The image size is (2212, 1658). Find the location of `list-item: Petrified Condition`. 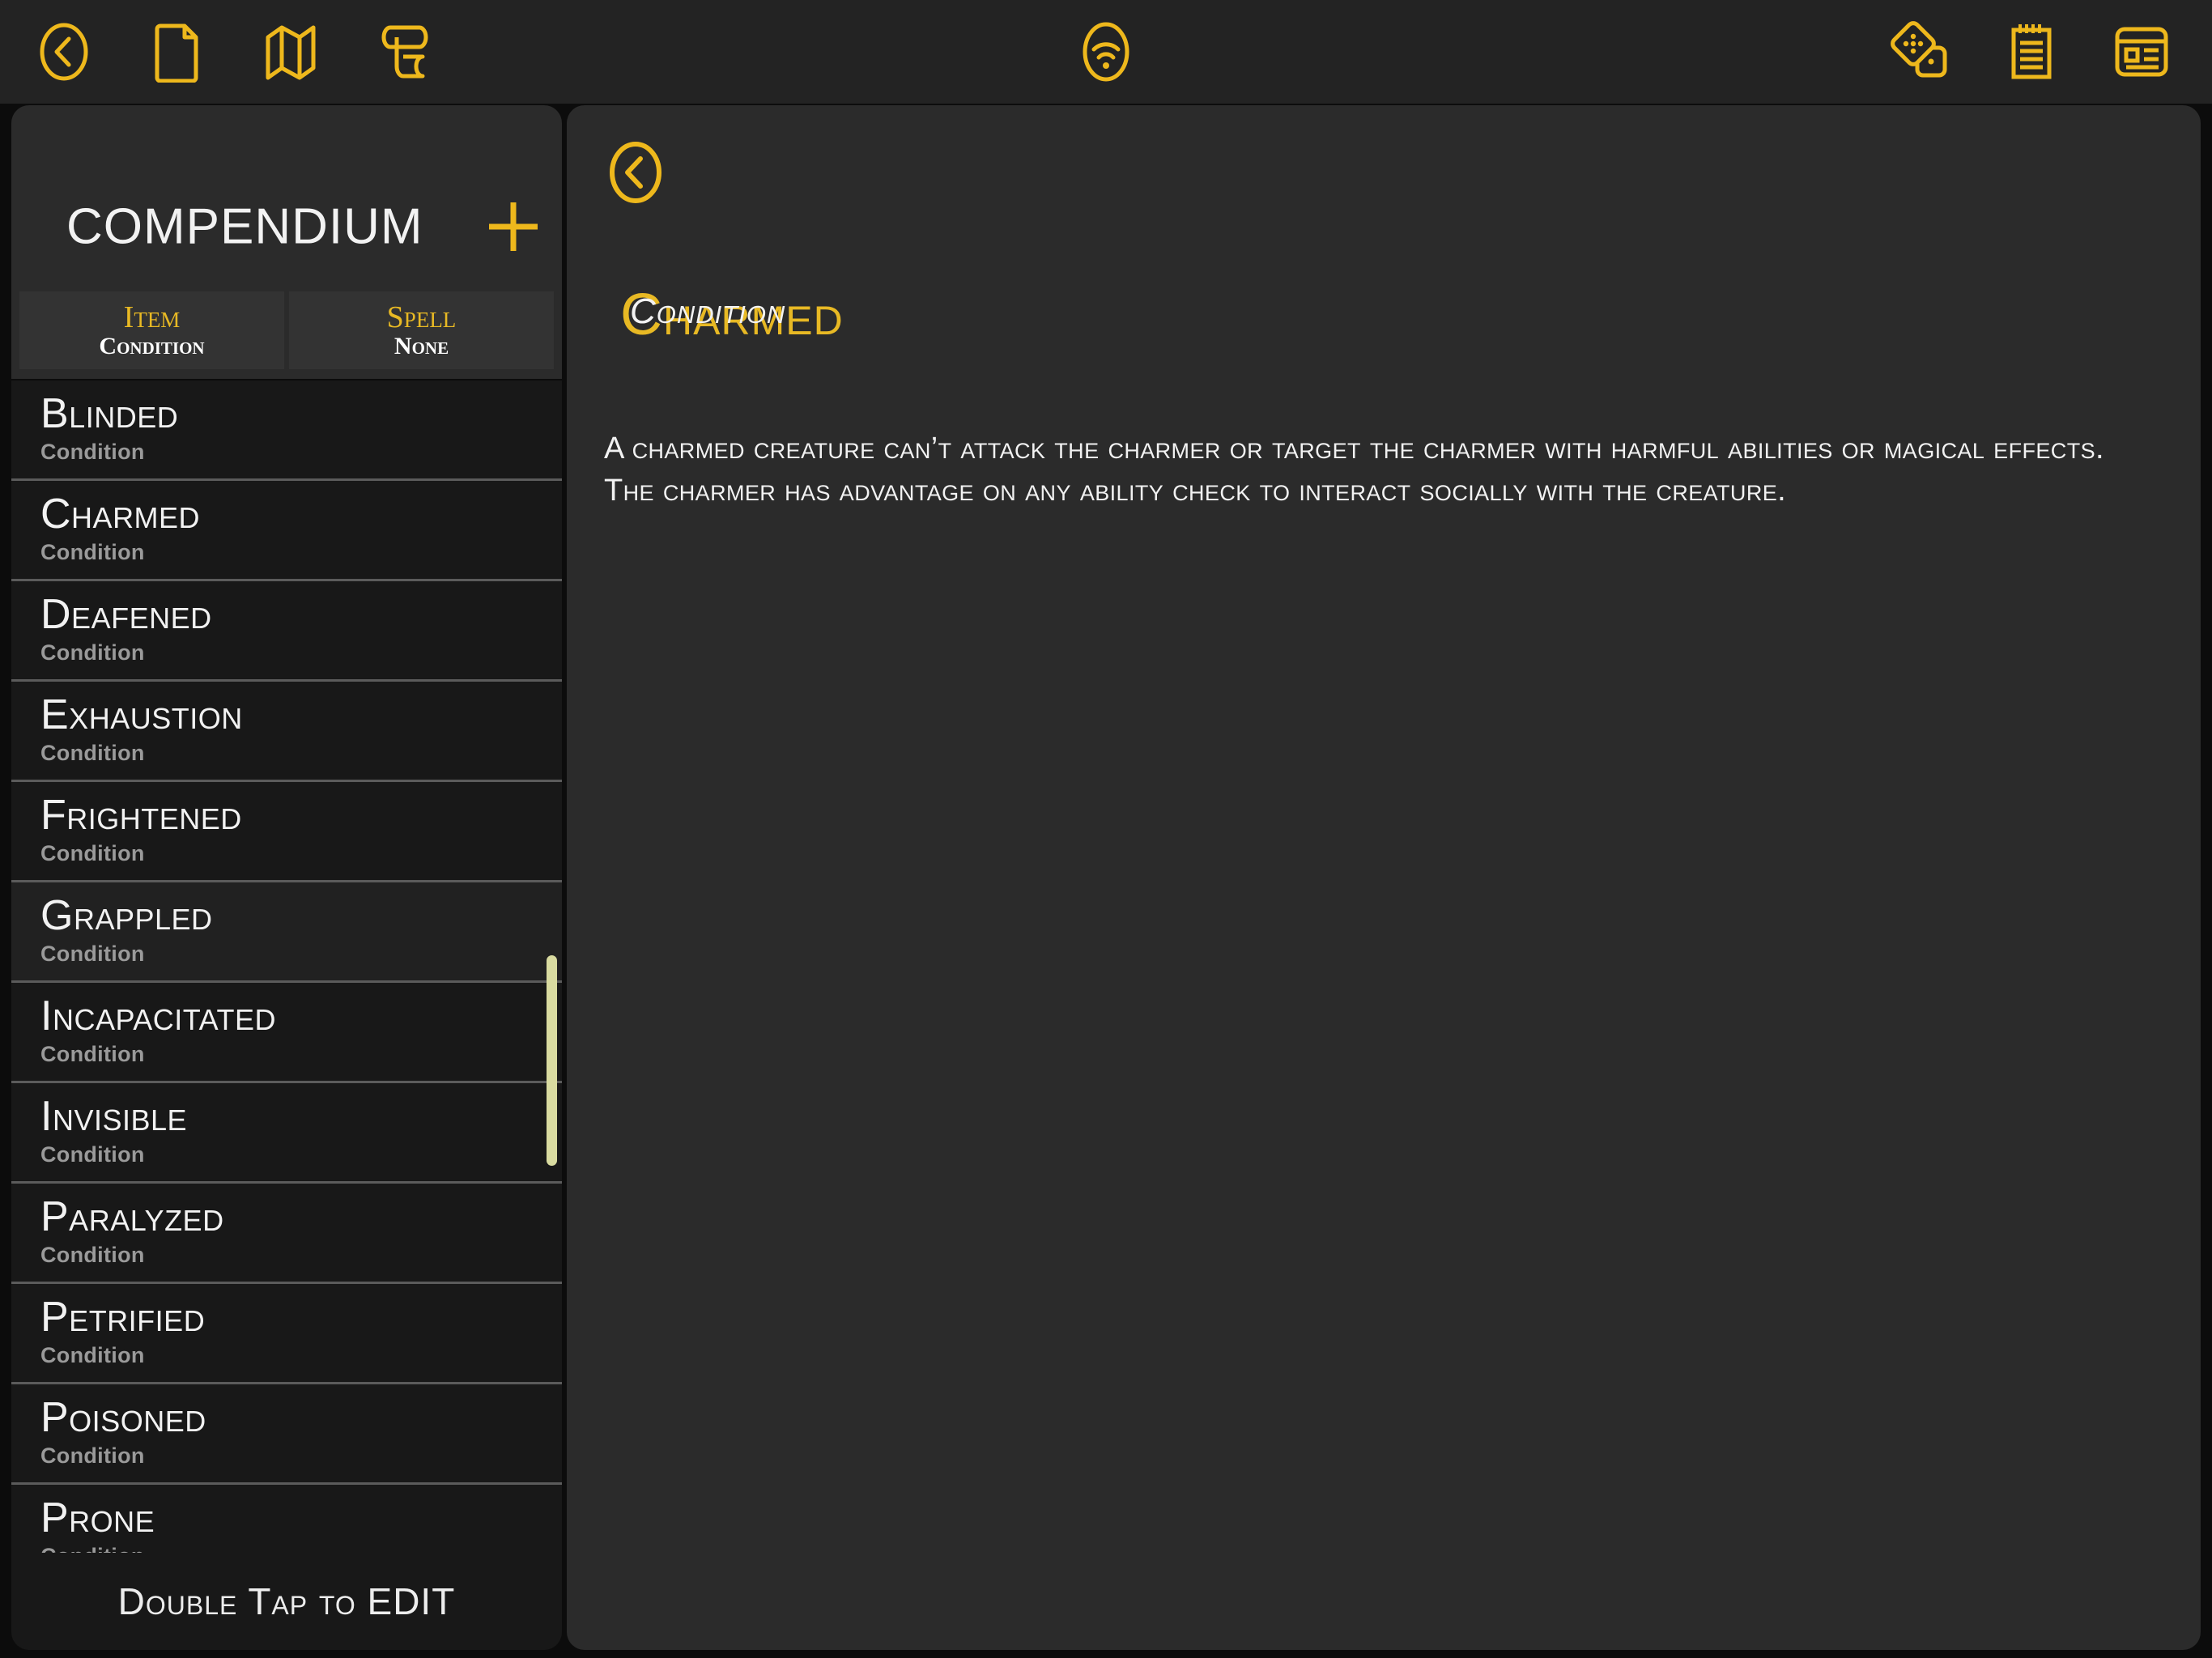

list-item: Petrified Condition is located at coordinates (286, 1334).